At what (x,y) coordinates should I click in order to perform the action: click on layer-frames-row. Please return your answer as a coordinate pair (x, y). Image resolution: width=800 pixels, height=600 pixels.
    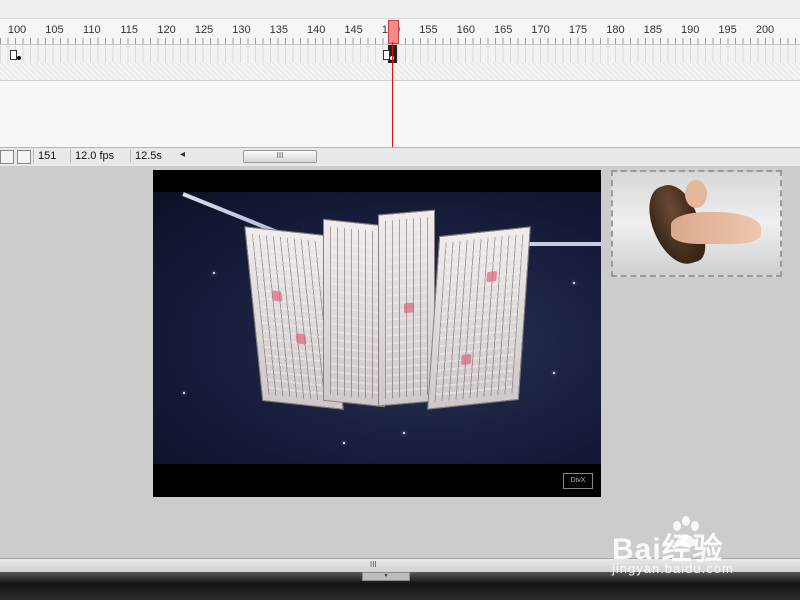
    Looking at the image, I should click on (400, 54).